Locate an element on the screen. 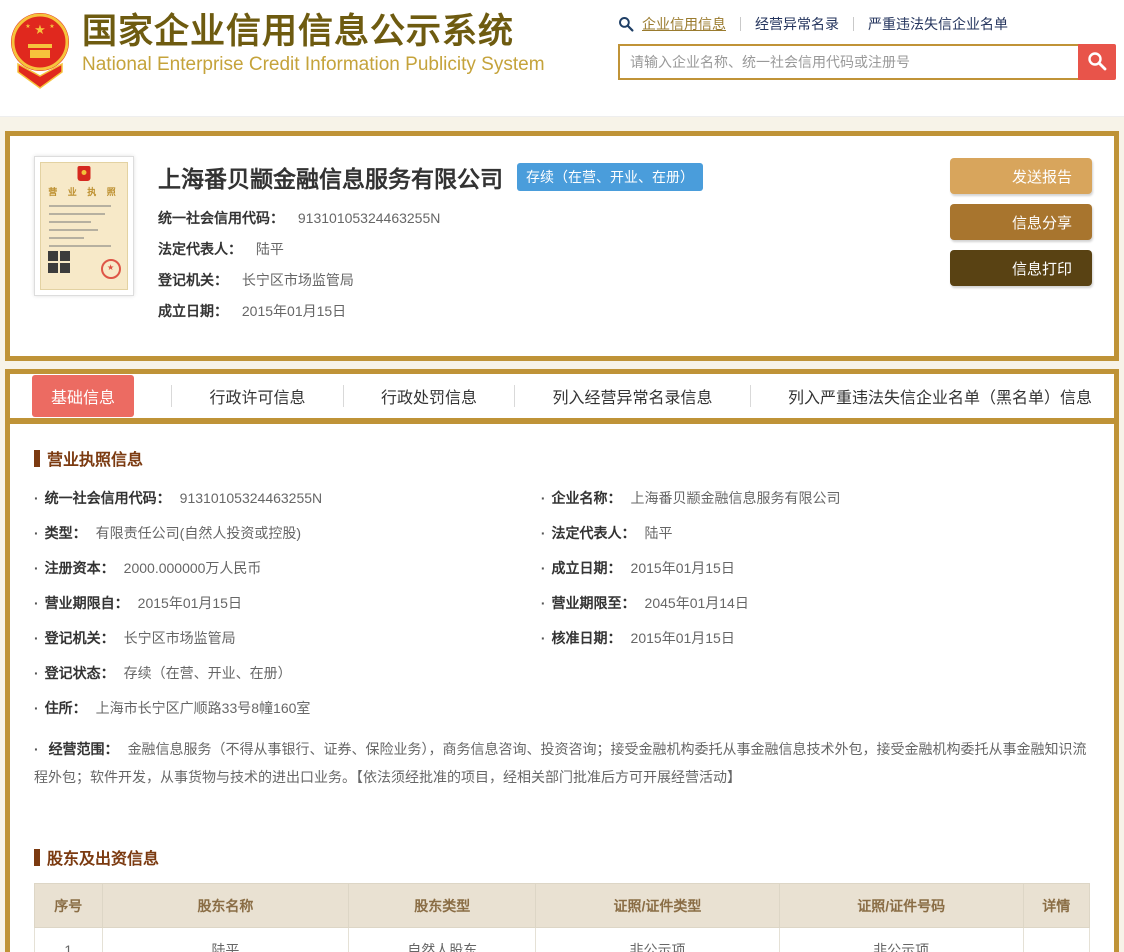 The image size is (1124, 952). company-name: 上海番贝颛金融信息服务有限公司 is located at coordinates (330, 179).